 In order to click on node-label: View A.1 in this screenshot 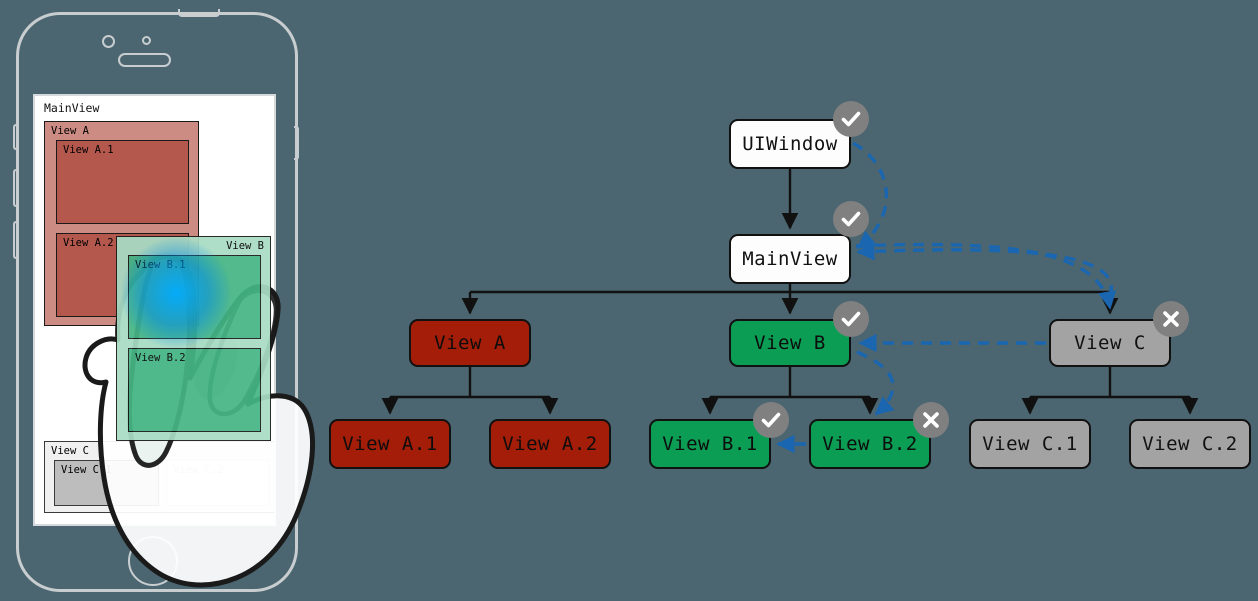, I will do `click(390, 444)`.